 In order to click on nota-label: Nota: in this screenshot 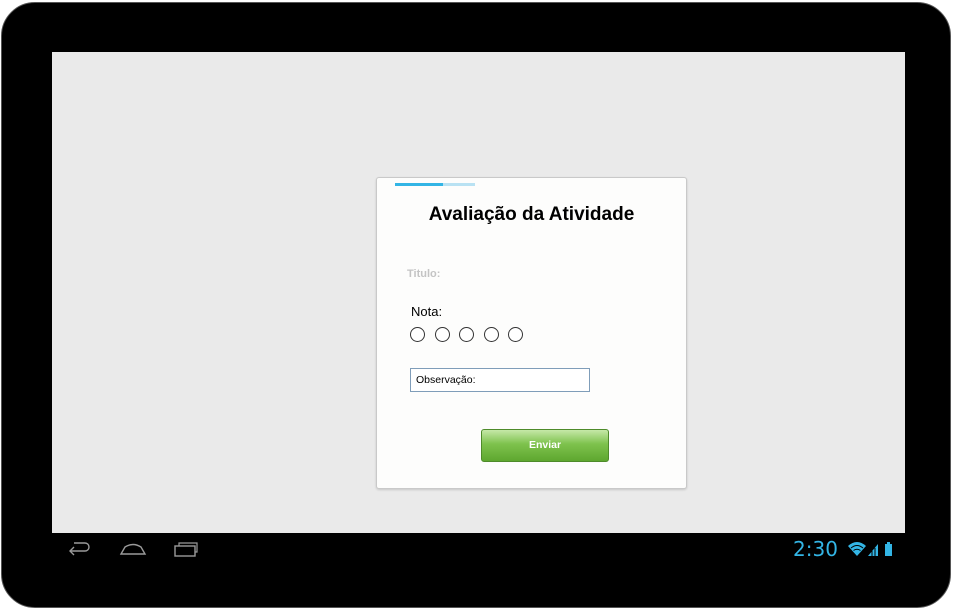, I will do `click(427, 311)`.